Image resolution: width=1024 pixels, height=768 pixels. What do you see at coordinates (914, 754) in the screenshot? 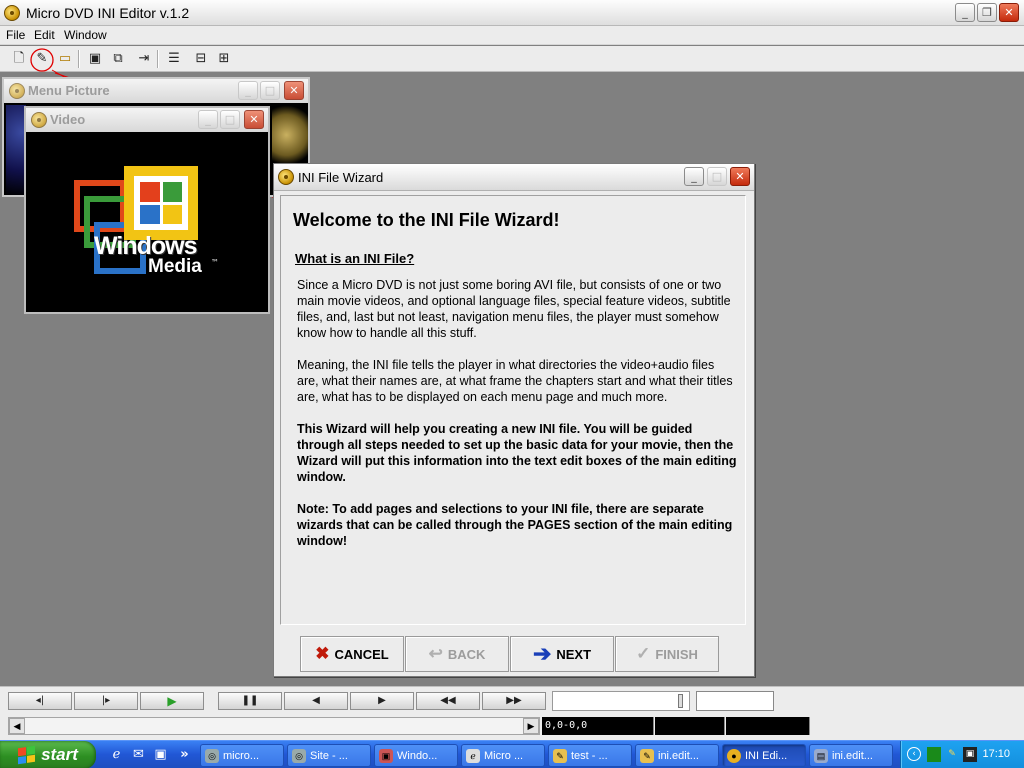
I see `tray-expand-icon: ‹` at bounding box center [914, 754].